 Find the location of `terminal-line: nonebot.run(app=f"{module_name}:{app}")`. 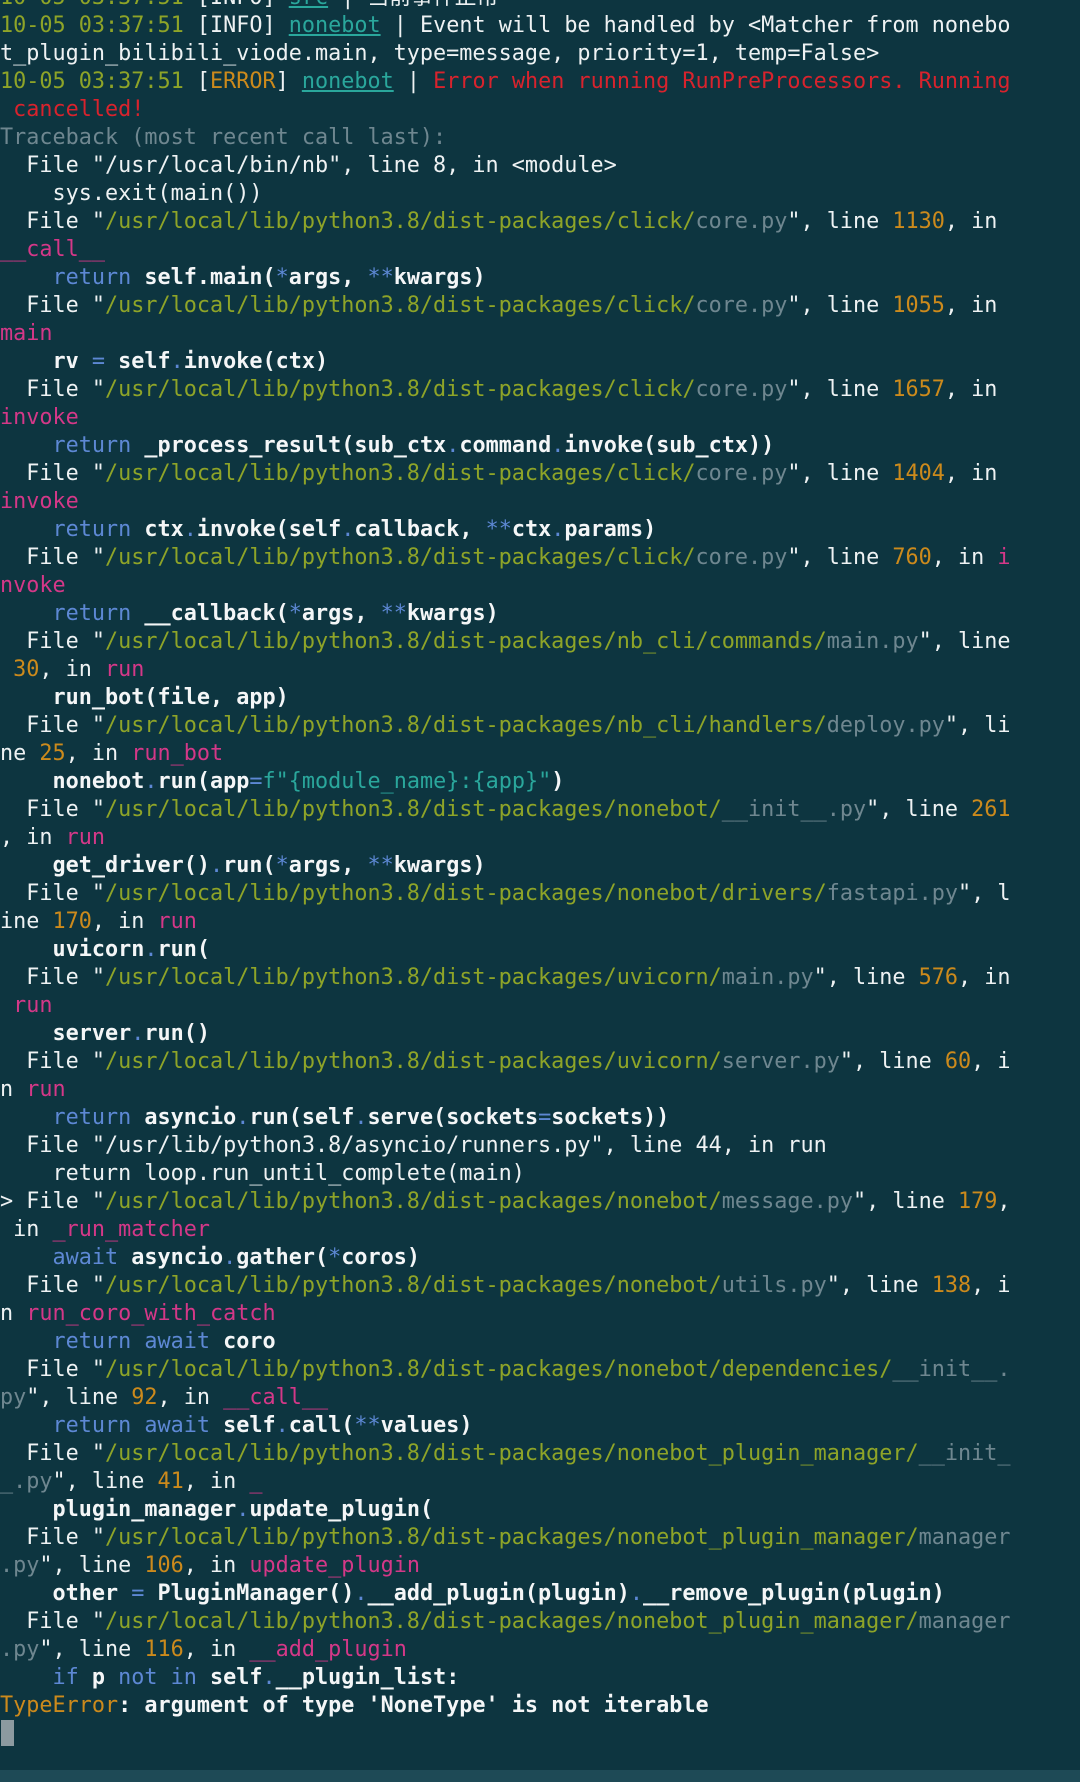

terminal-line: nonebot.run(app=f"{module_name}:{app}") is located at coordinates (282, 782).